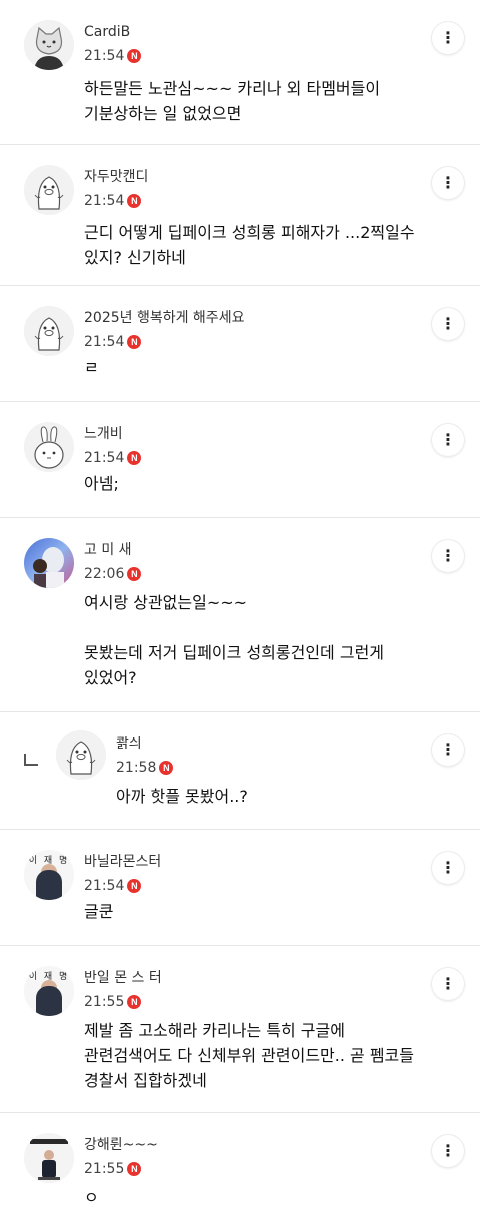 The height and width of the screenshot is (1218, 480). Describe the element at coordinates (240, 460) in the screenshot. I see `comment-item: 느개비 21:54 N 아넴; ⋮` at that location.